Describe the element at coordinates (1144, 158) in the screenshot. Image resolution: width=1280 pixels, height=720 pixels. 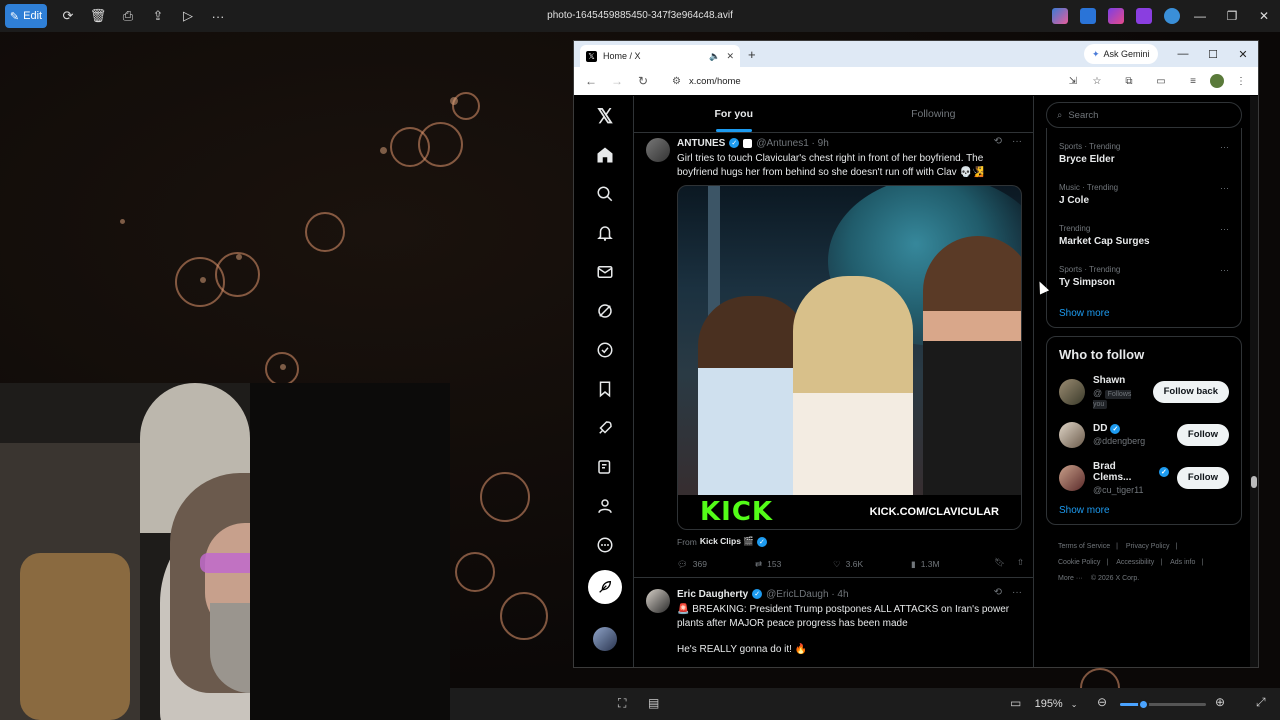
I see `trend-item: Sports · Trending Bryce Elder ···` at that location.